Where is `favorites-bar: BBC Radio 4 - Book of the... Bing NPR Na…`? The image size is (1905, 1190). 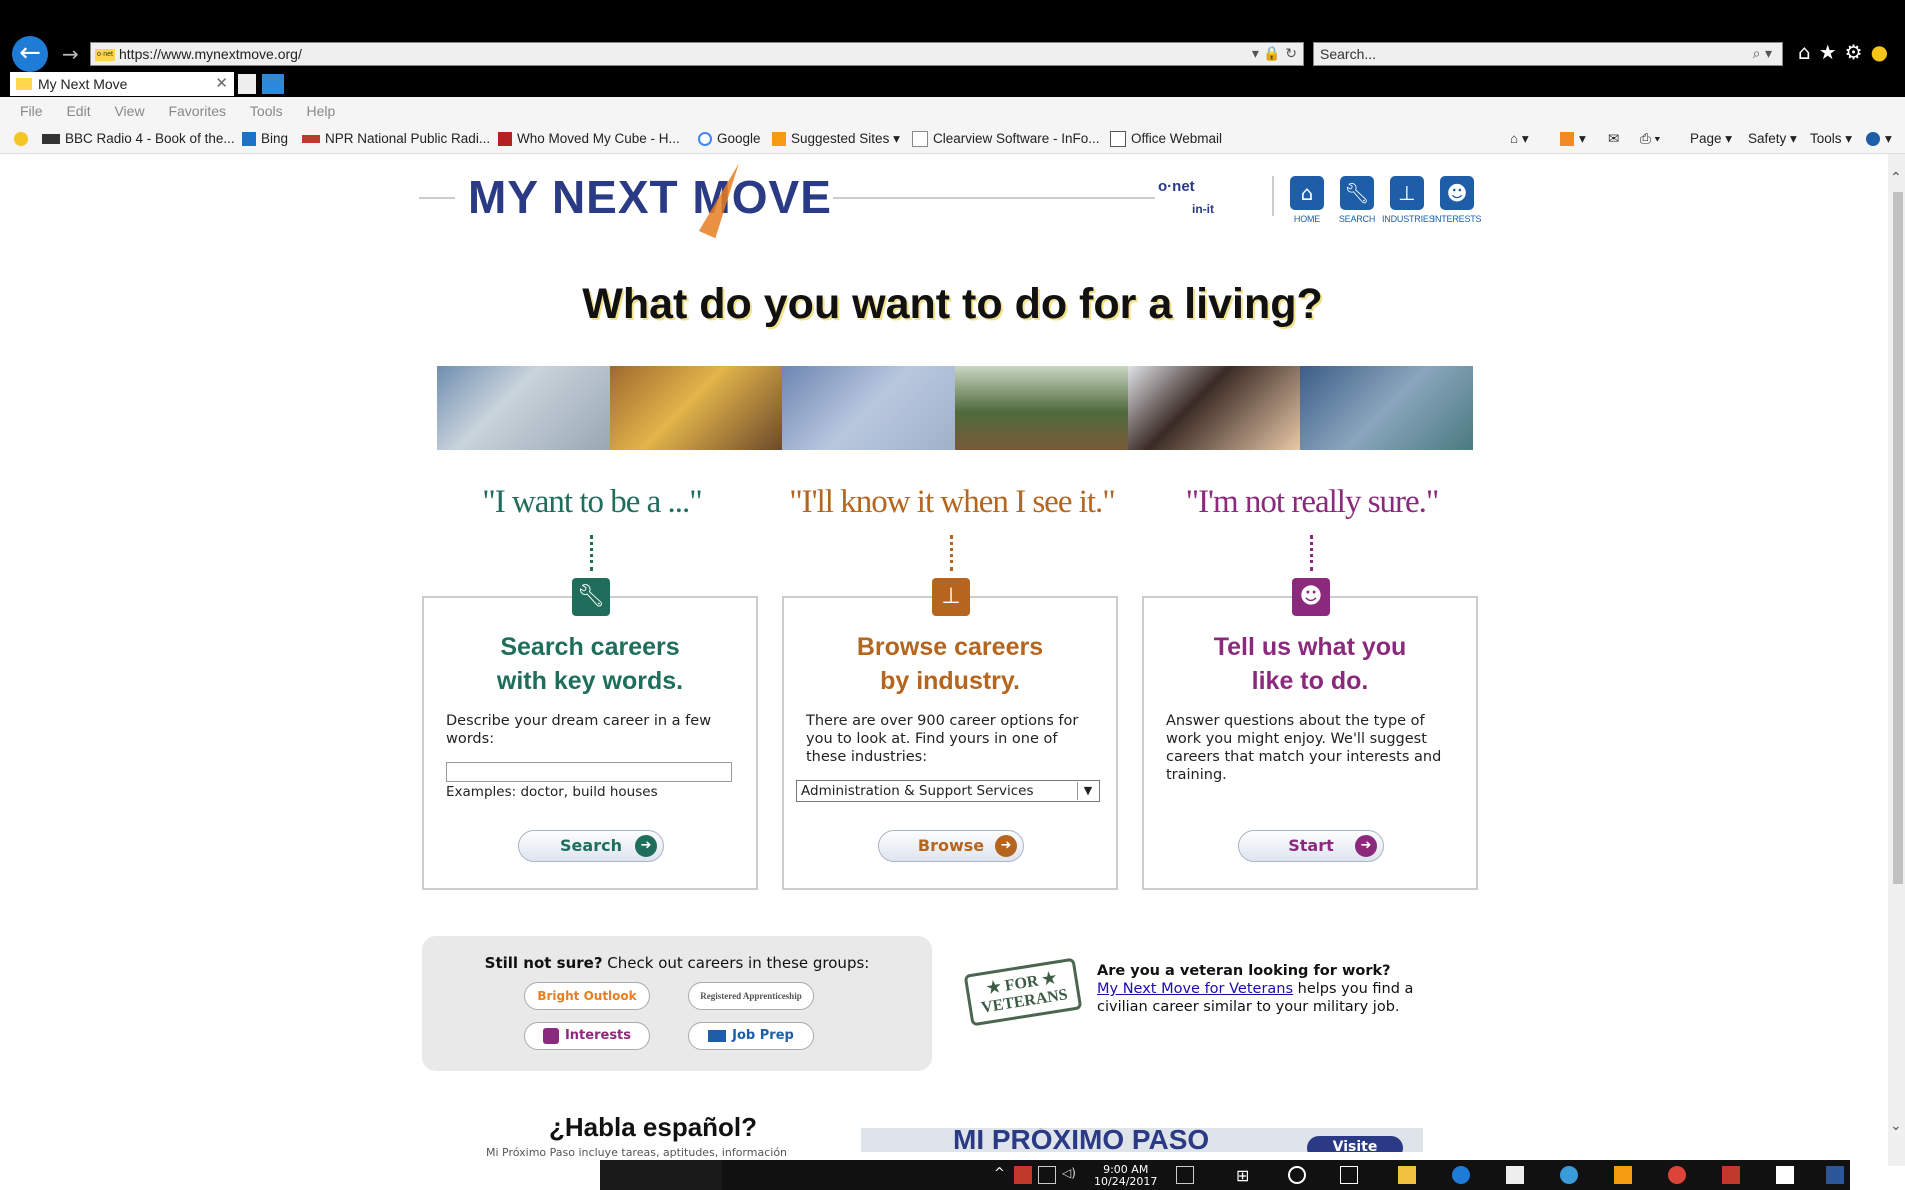
favorites-bar: BBC Radio 4 - Book of the... Bing NPR Na… is located at coordinates (952, 139).